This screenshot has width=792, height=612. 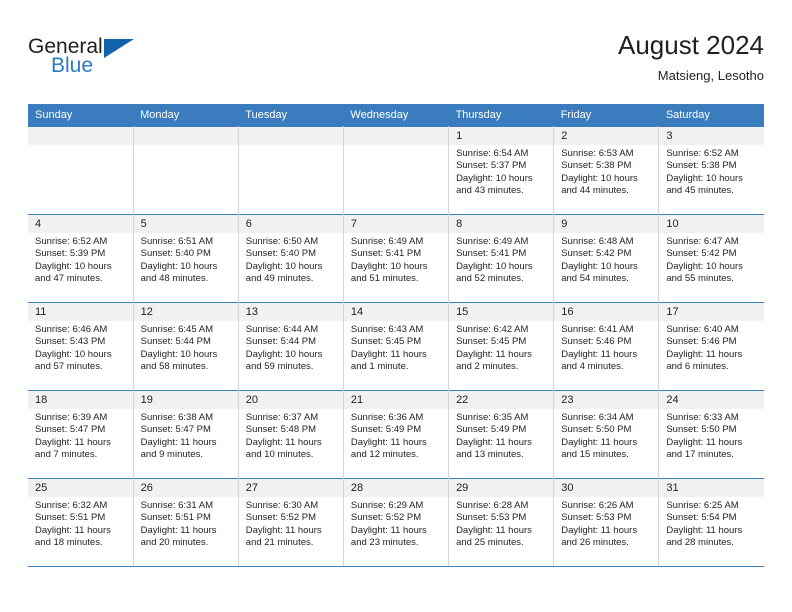 I want to click on sunrise-text: Sunrise: 6:44 AM, so click(x=282, y=329).